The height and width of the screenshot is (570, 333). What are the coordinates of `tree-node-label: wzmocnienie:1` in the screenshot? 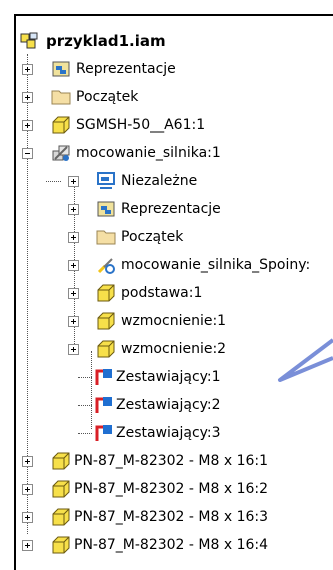 It's located at (174, 321).